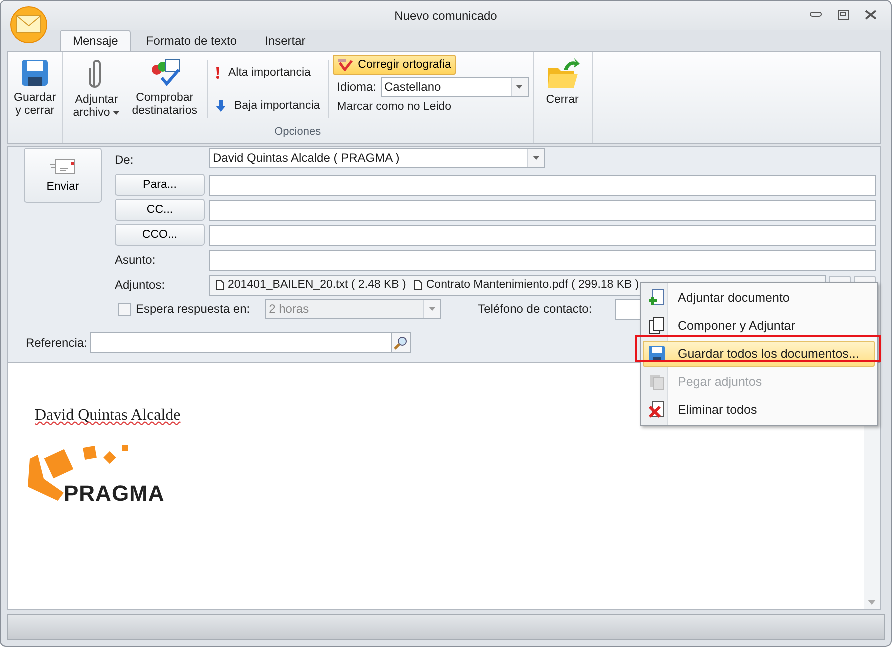  Describe the element at coordinates (356, 87) in the screenshot. I see `language-label: Idioma:` at that location.